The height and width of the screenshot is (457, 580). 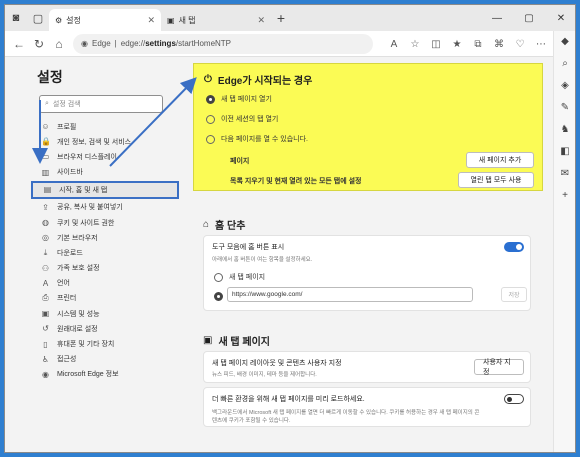 I want to click on split-screen-icon: ◫, so click(x=436, y=44).